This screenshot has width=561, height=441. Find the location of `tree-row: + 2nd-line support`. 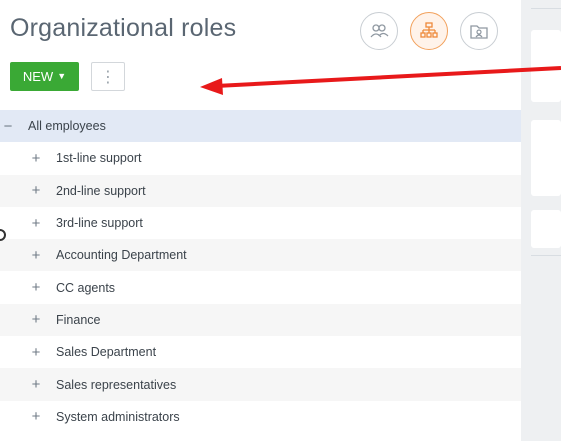

tree-row: + 2nd-line support is located at coordinates (260, 190).